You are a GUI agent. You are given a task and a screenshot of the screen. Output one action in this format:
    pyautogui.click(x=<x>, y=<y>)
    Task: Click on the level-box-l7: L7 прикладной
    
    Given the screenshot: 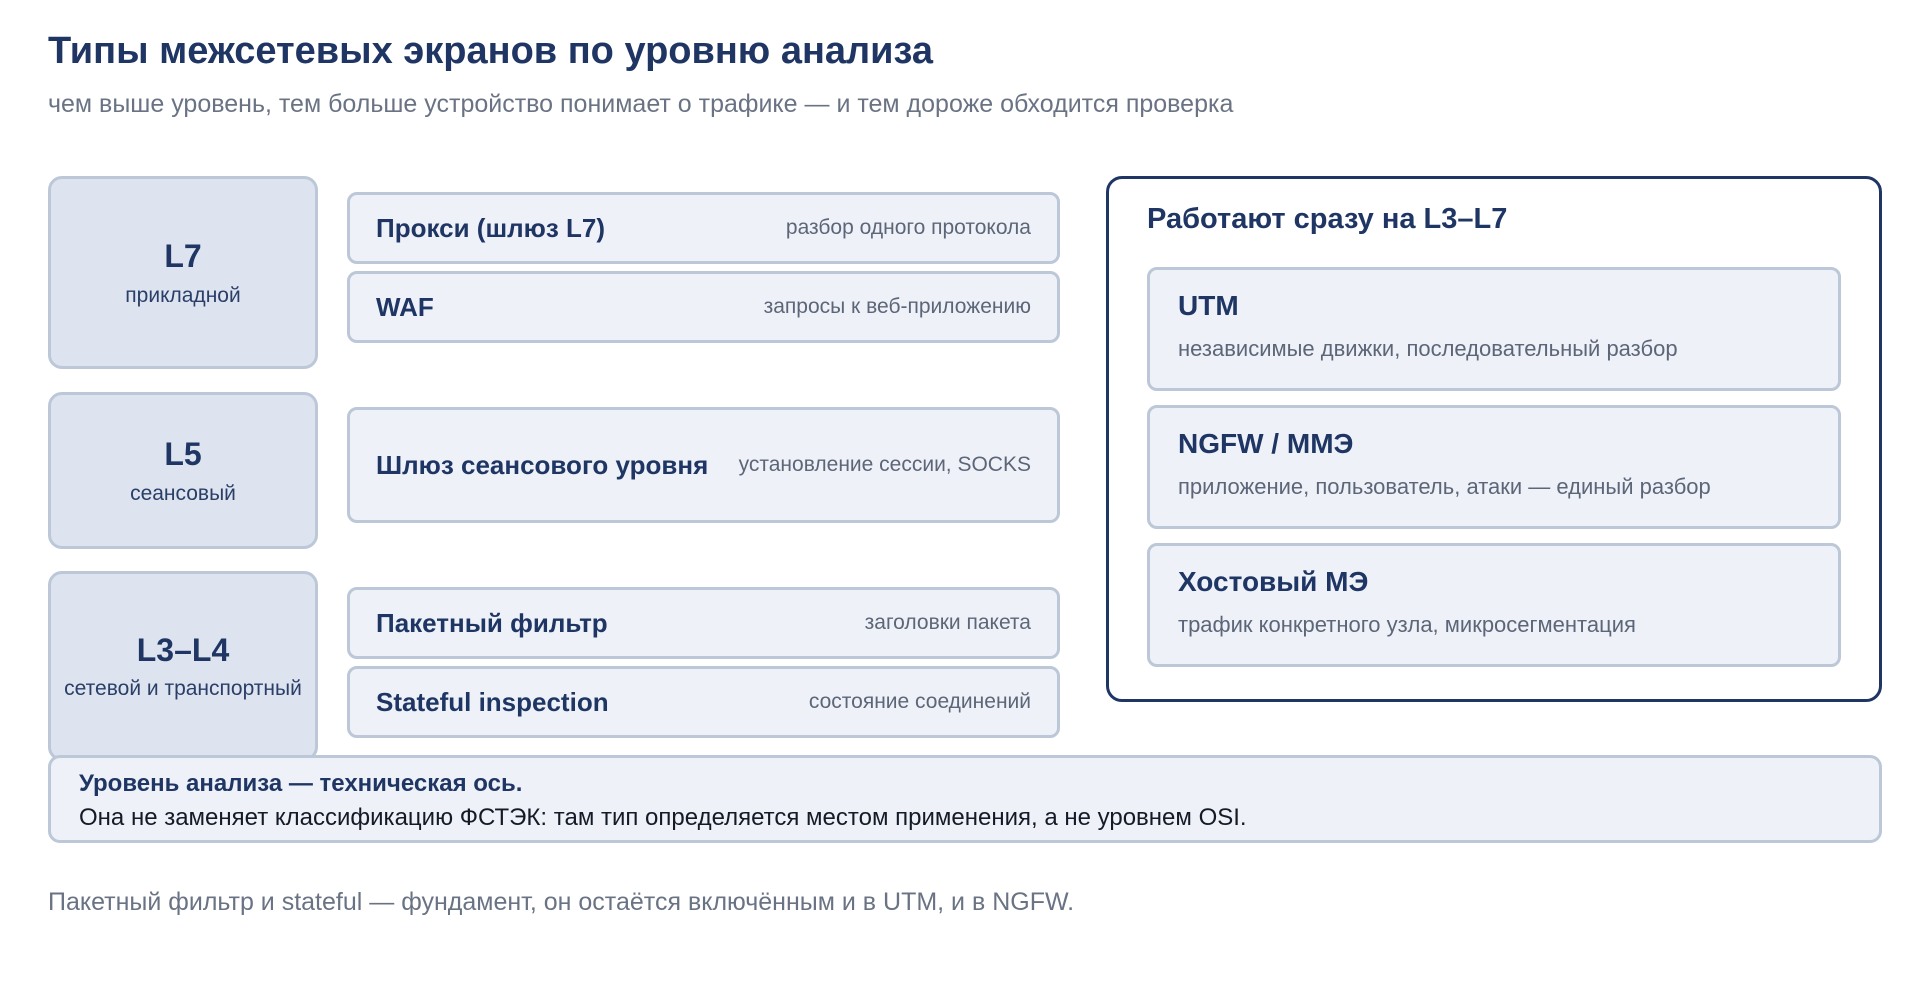 What is the action you would take?
    pyautogui.click(x=183, y=272)
    